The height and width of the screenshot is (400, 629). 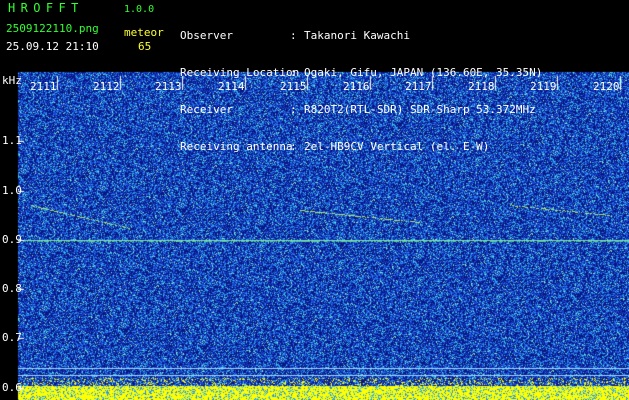 I want to click on x-tick-label: 2115, so click(x=293, y=86).